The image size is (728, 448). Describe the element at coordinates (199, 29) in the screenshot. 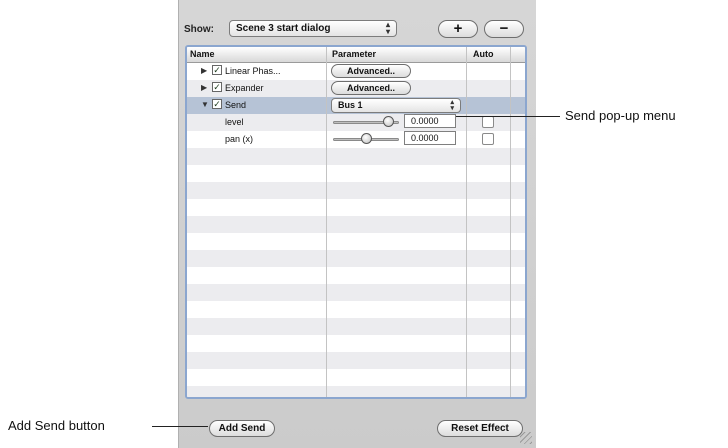

I see `show-label: Show:` at that location.